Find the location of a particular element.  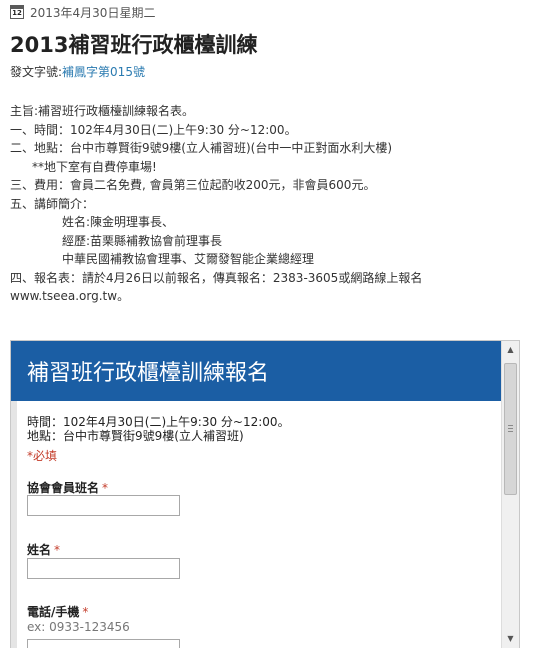

form-desc-place: 地點：台中市尊賢街9號9樓(立人補習班) is located at coordinates (135, 436).